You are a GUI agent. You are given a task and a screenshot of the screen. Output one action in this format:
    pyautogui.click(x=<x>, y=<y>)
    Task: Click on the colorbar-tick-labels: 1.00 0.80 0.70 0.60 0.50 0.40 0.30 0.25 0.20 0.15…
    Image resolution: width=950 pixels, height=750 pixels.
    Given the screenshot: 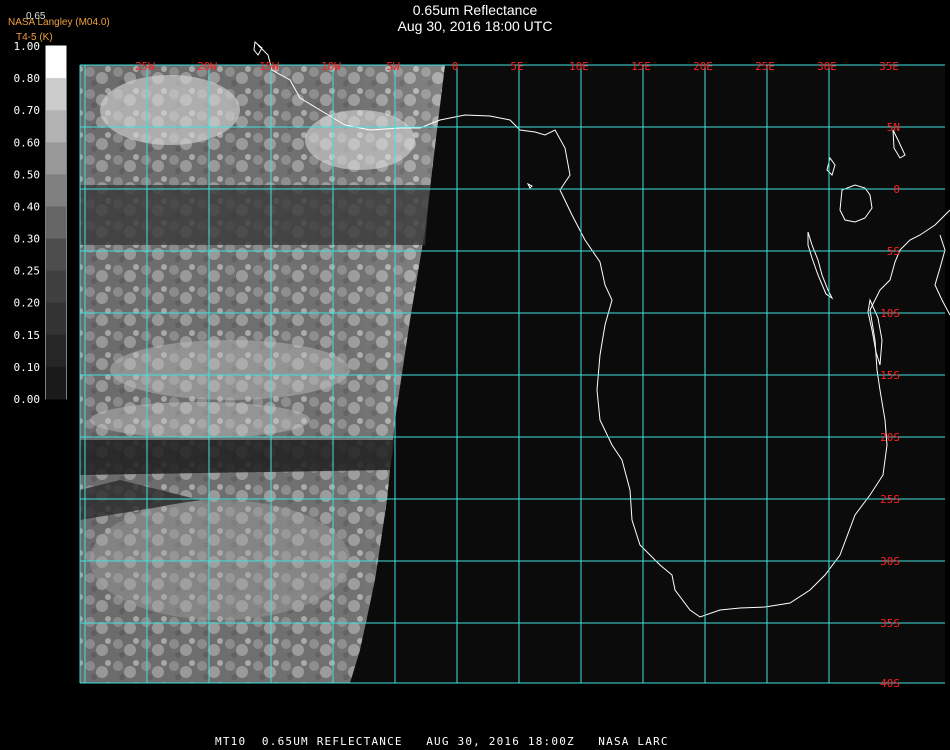 What is the action you would take?
    pyautogui.click(x=27, y=223)
    